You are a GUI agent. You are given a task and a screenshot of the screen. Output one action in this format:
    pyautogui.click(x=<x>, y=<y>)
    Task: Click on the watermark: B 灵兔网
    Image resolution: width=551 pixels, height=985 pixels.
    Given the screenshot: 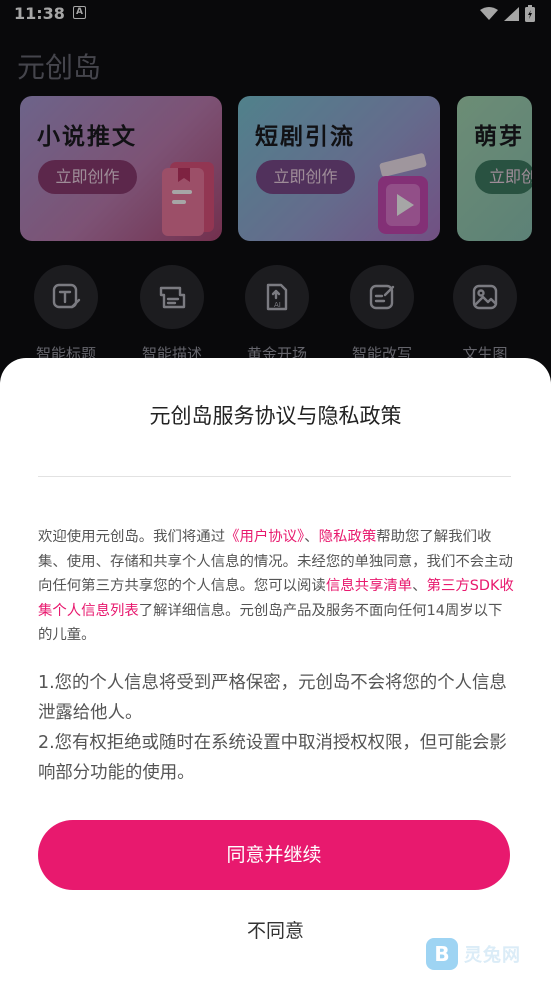 What is the action you would take?
    pyautogui.click(x=473, y=954)
    